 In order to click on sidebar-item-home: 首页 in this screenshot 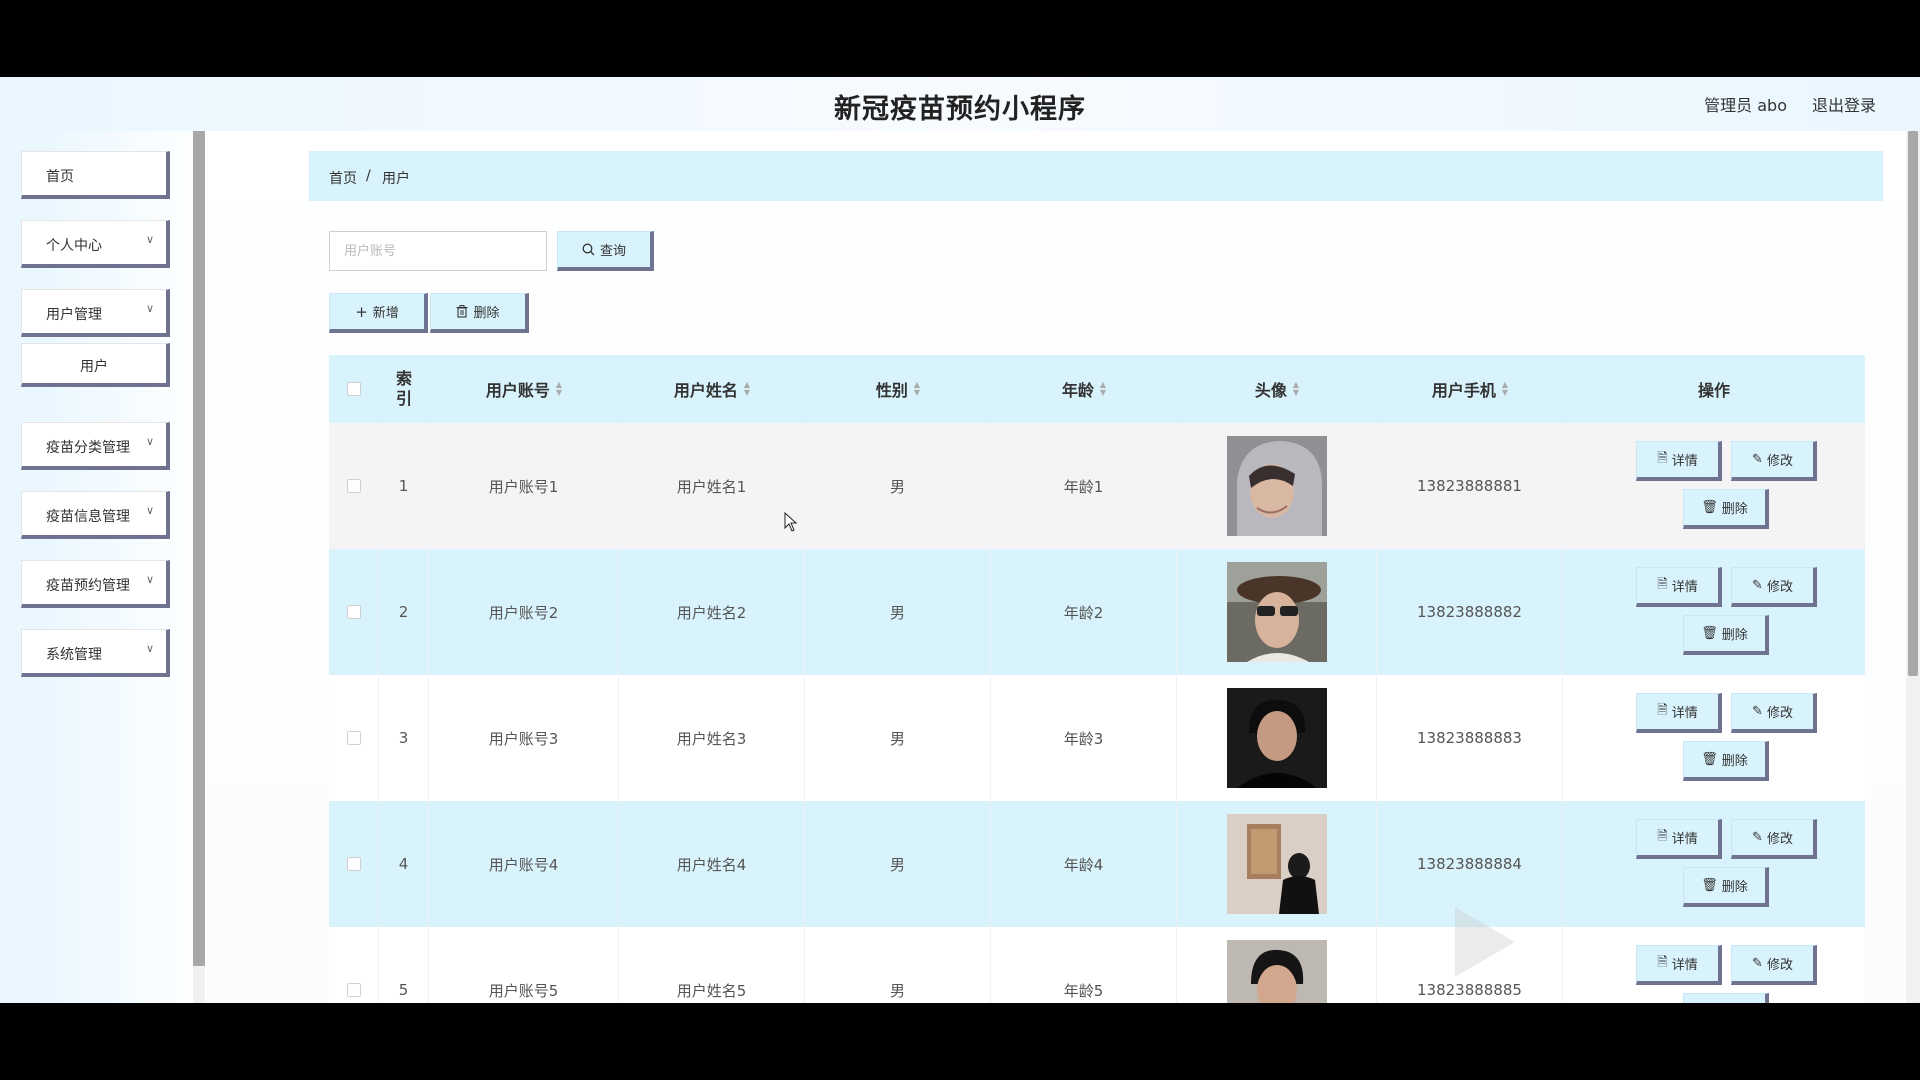, I will do `click(95, 175)`.